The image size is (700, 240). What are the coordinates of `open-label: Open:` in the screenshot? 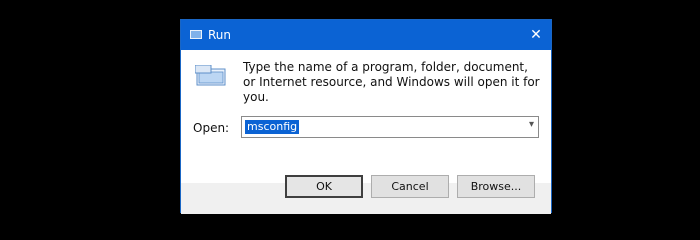 It's located at (211, 128).